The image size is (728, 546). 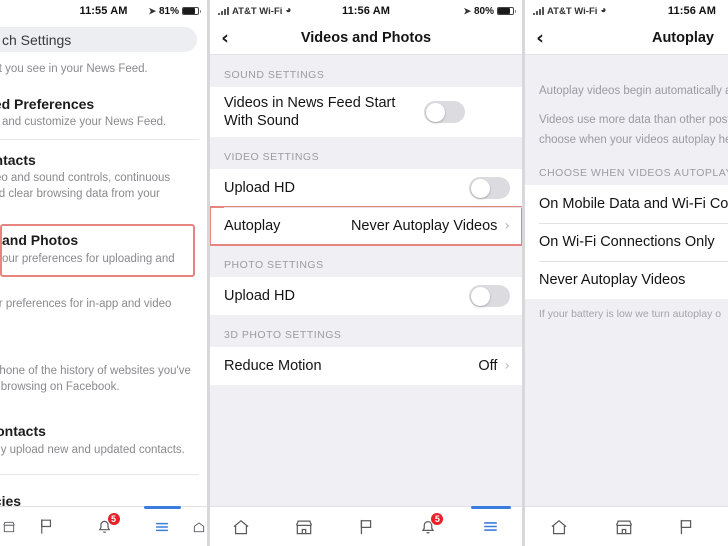 What do you see at coordinates (199, 526) in the screenshot?
I see `tab-home-partial` at bounding box center [199, 526].